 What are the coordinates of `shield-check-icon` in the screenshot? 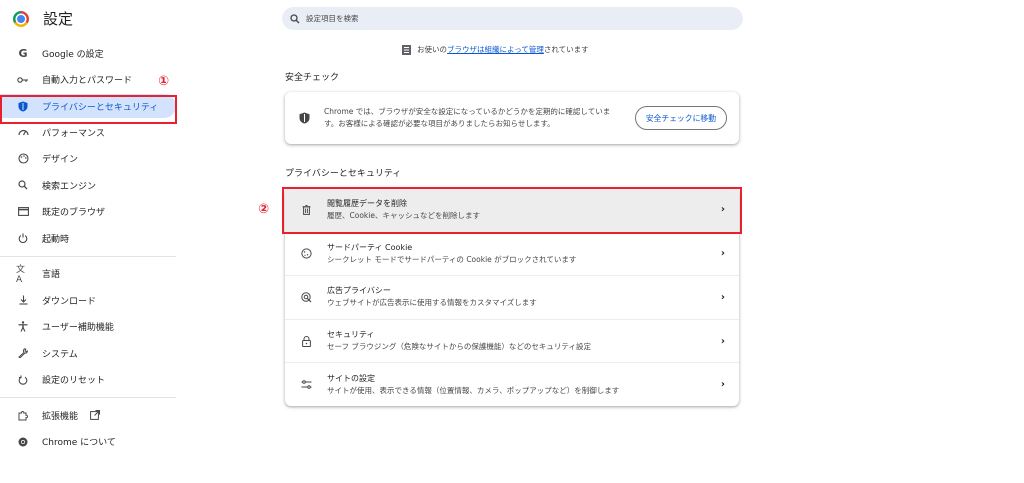 It's located at (304, 118).